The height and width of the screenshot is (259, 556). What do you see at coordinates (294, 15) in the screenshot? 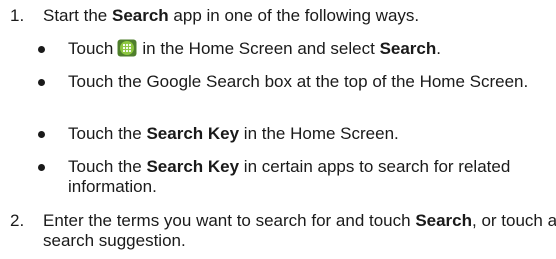
I see `step-text-post: app in one of the following ways.` at bounding box center [294, 15].